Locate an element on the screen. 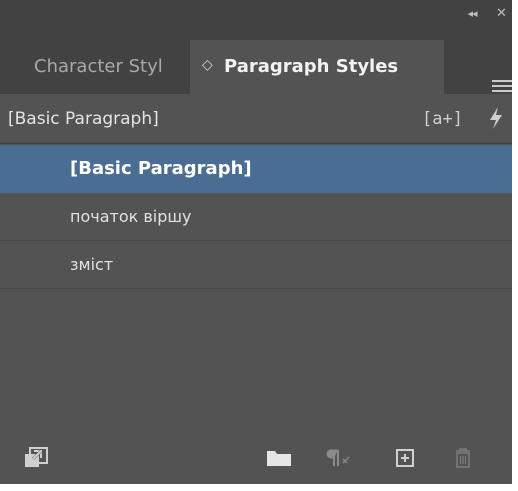  collapse-panel-icon: ◂◂ is located at coordinates (472, 14).